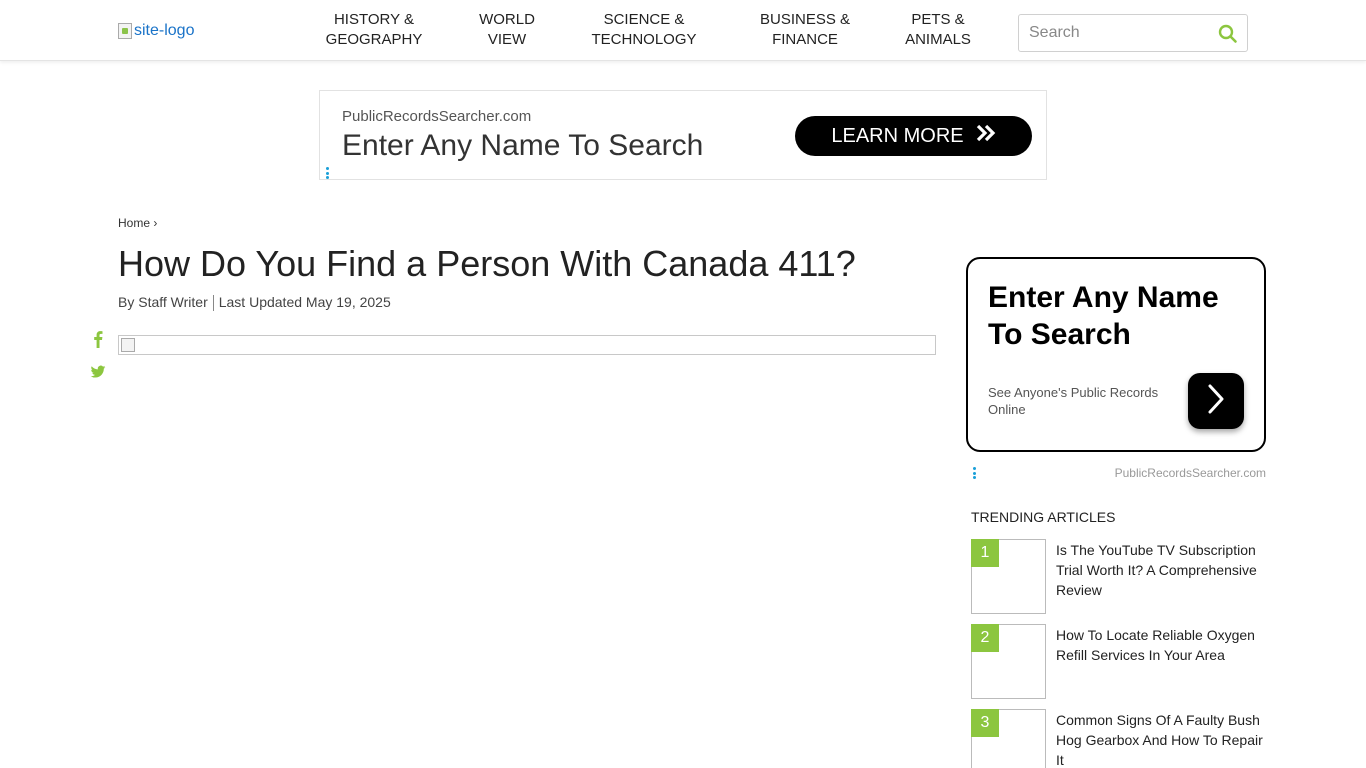 The image size is (1366, 768). I want to click on breadcrumb-home: Home, so click(134, 223).